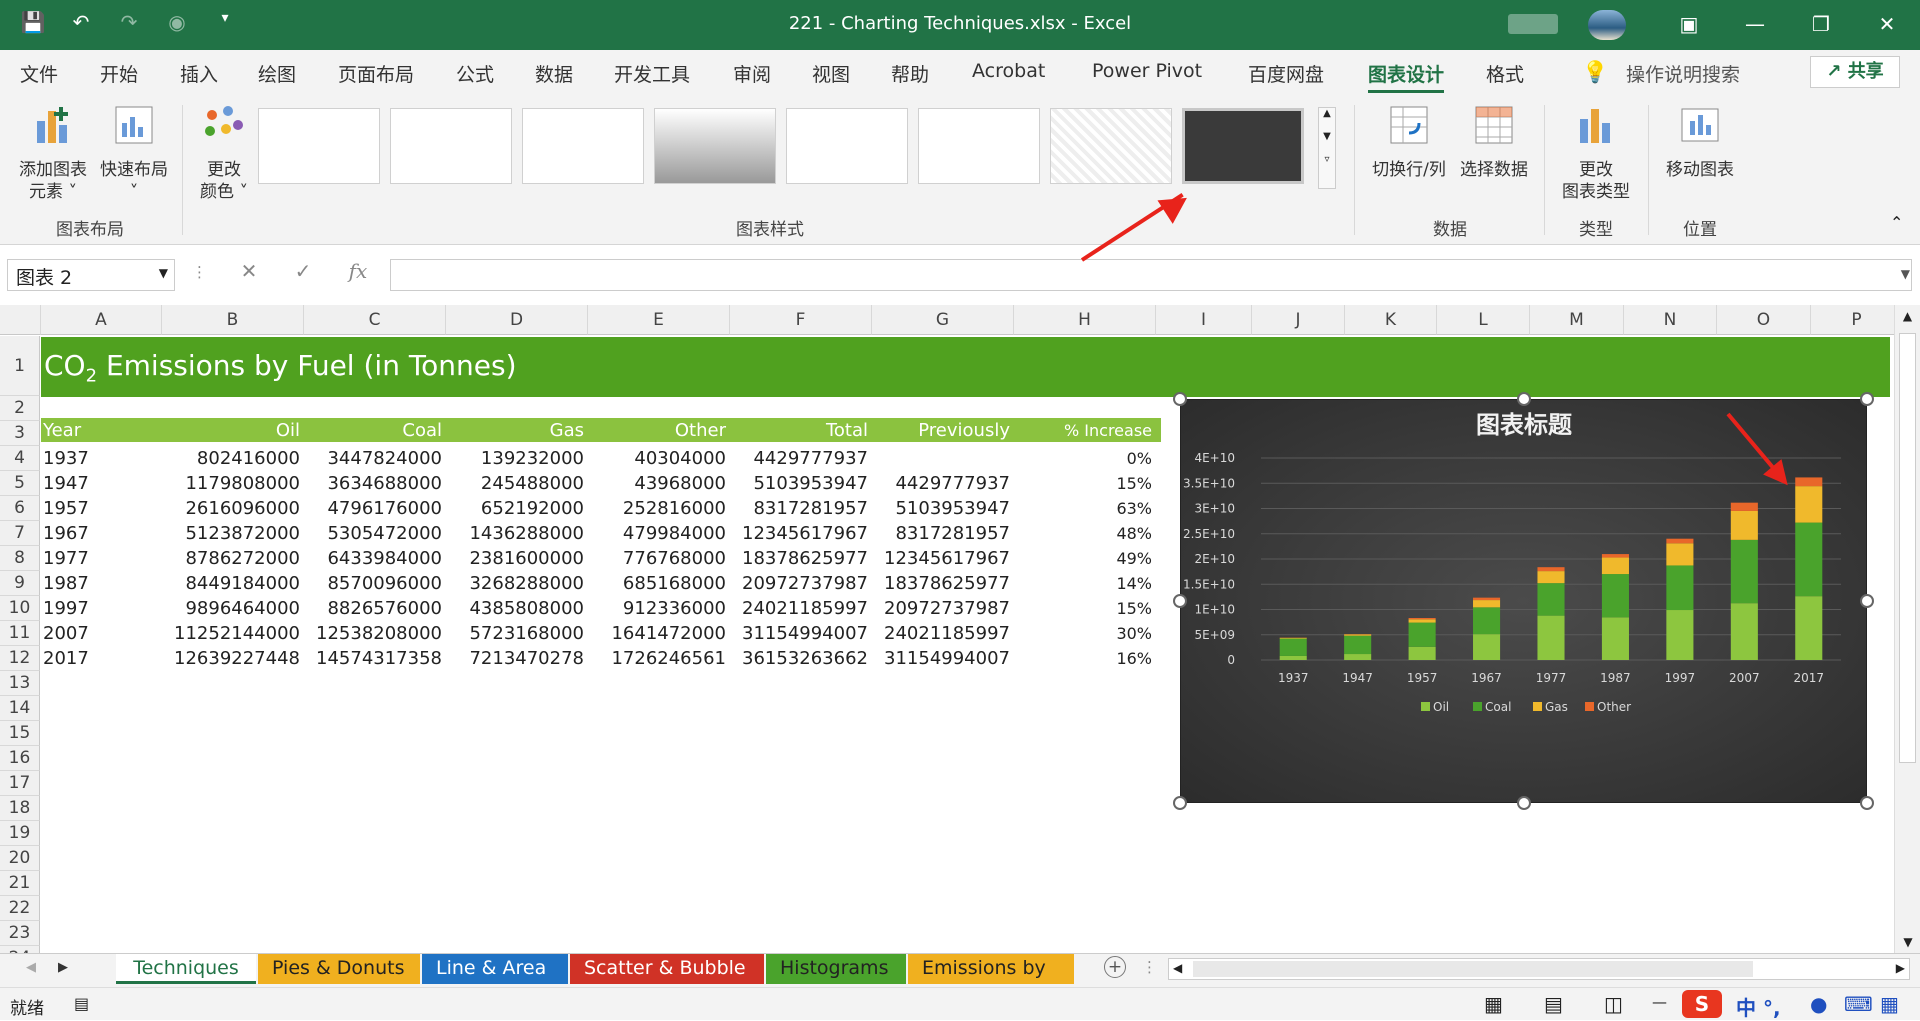  What do you see at coordinates (1524, 399) in the screenshot?
I see `resize-handle-n` at bounding box center [1524, 399].